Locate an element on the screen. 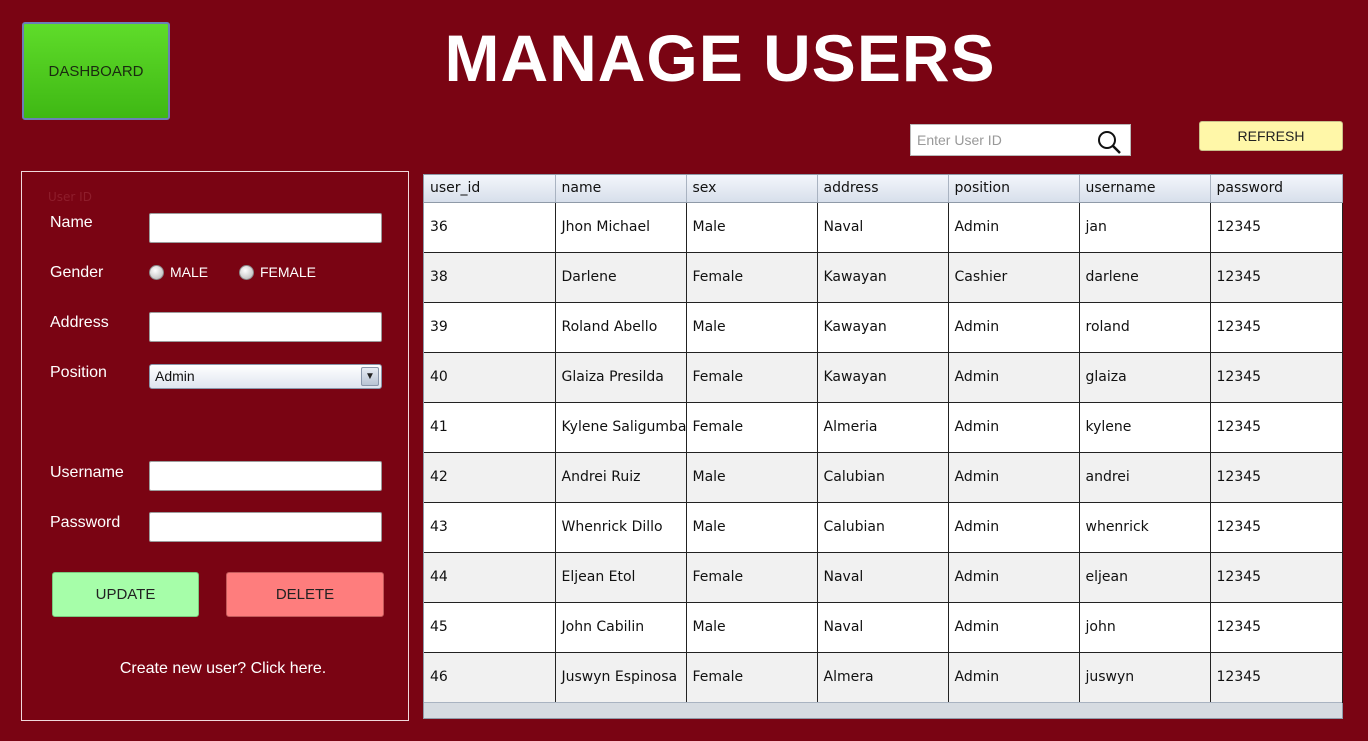 Image resolution: width=1368 pixels, height=741 pixels. gender-female-radio: FEMALE is located at coordinates (277, 272).